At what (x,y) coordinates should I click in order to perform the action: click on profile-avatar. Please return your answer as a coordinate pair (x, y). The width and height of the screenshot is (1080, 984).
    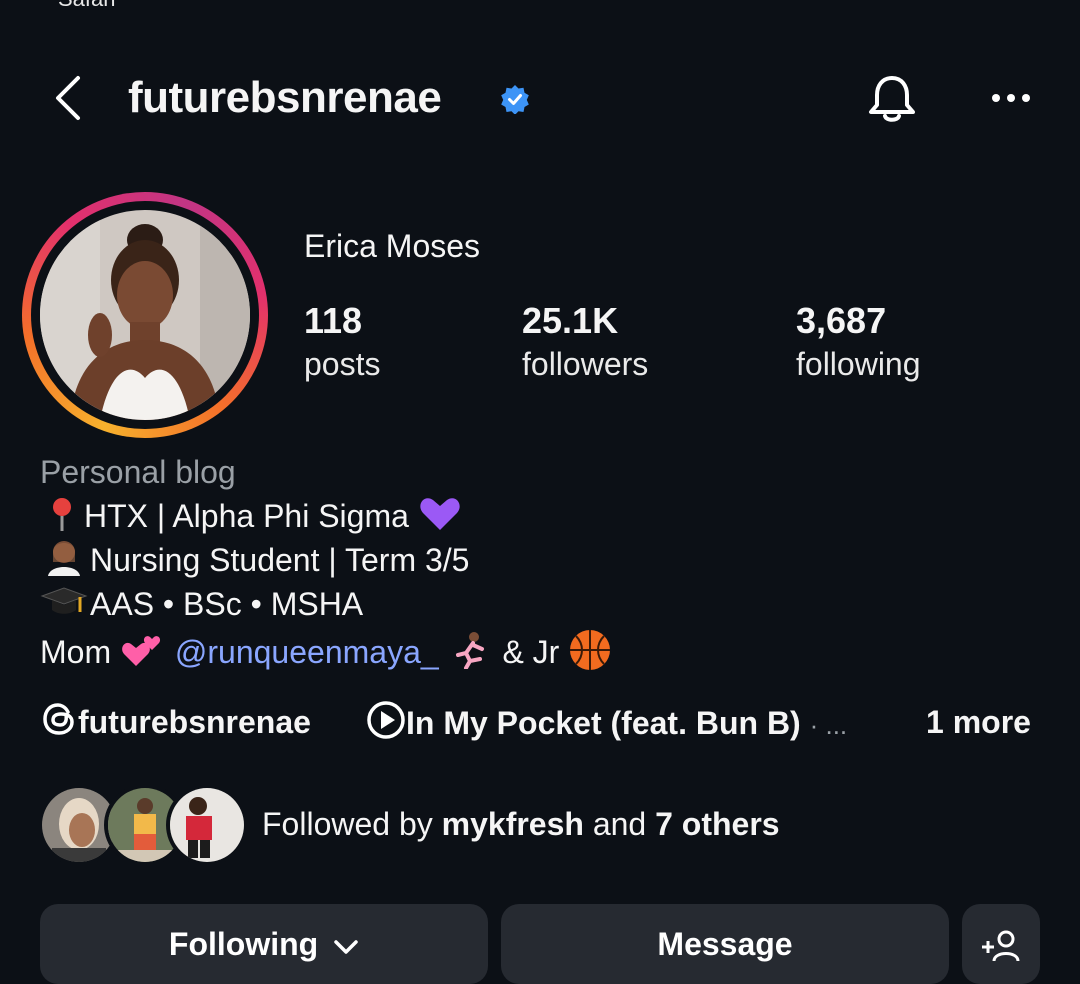
    Looking at the image, I should click on (145, 315).